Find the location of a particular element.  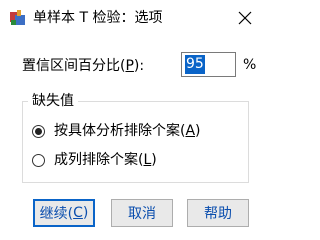

title-bar: 单样本 T 检验：选项 is located at coordinates (132, 18).